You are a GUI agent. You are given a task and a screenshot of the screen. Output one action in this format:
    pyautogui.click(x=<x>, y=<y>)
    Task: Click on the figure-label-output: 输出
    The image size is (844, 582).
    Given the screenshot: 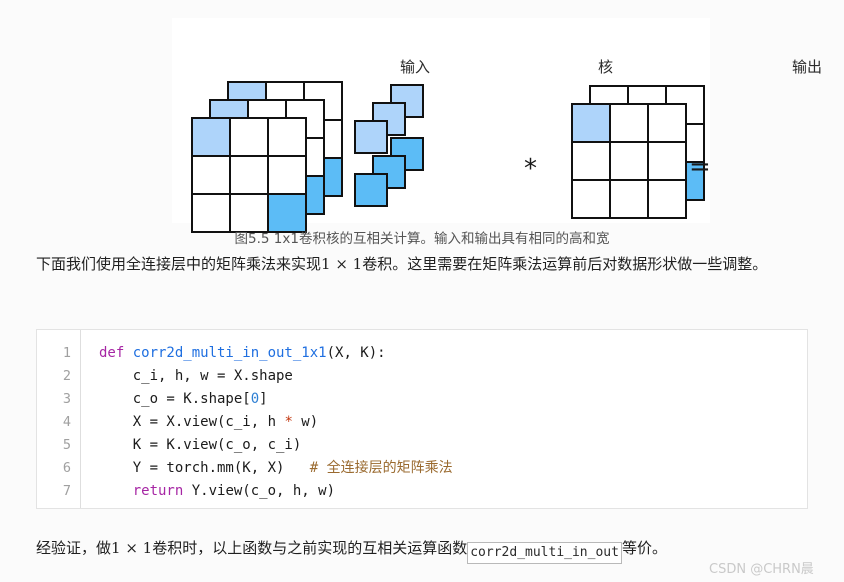 What is the action you would take?
    pyautogui.click(x=807, y=67)
    